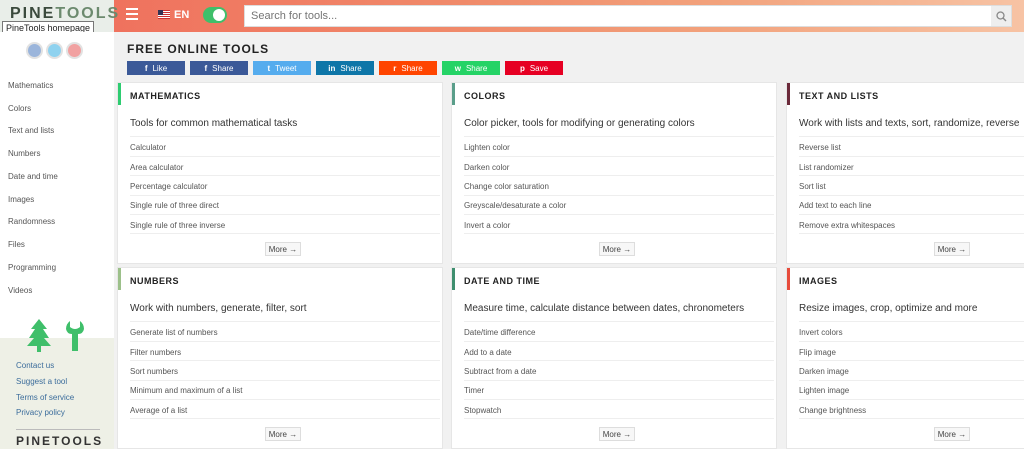 The image size is (1024, 449). Describe the element at coordinates (41, 381) in the screenshot. I see `footer-link-suggest: Suggest a tool` at that location.